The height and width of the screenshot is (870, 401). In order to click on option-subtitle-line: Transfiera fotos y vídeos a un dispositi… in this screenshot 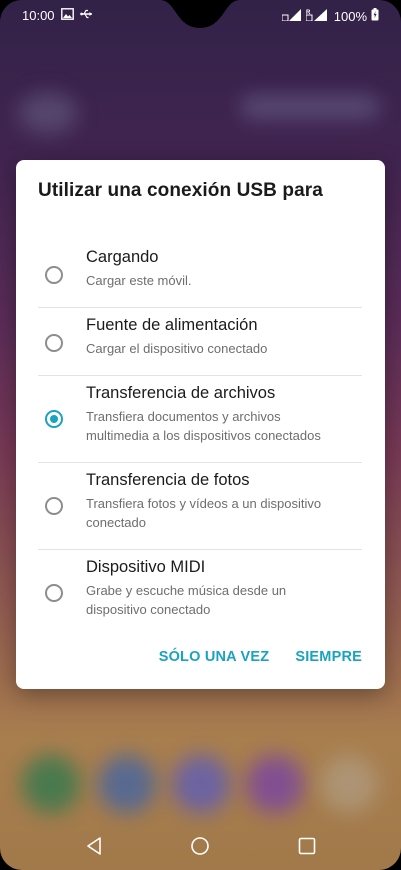, I will do `click(204, 503)`.